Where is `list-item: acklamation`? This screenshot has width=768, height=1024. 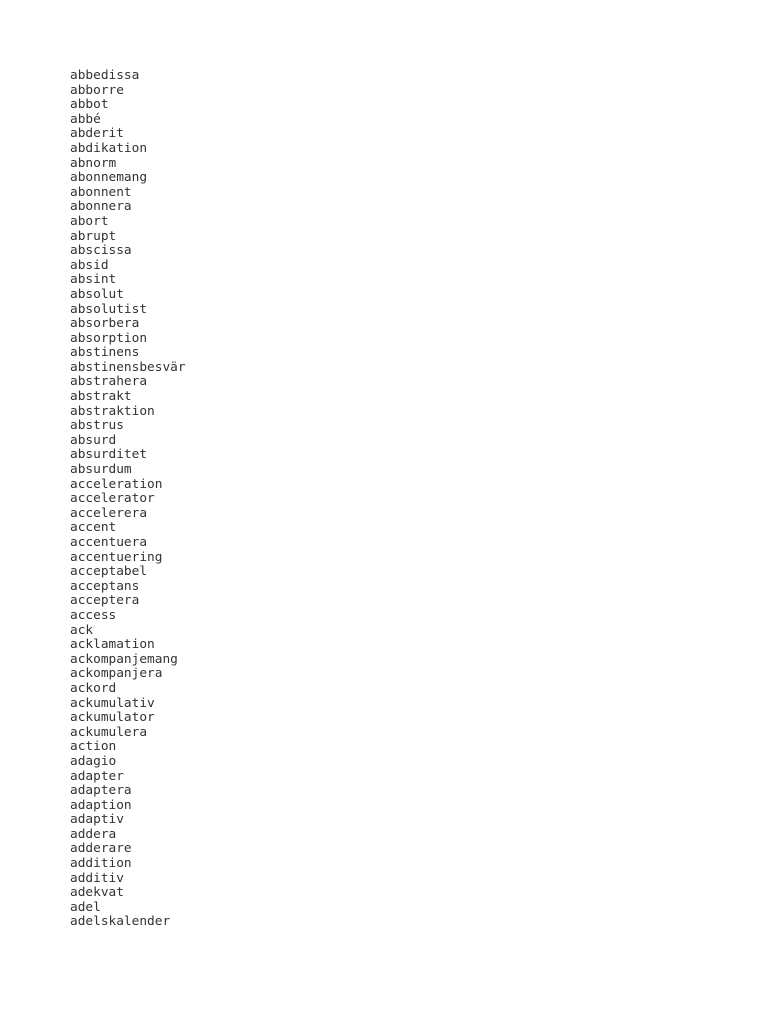 list-item: acklamation is located at coordinates (112, 645).